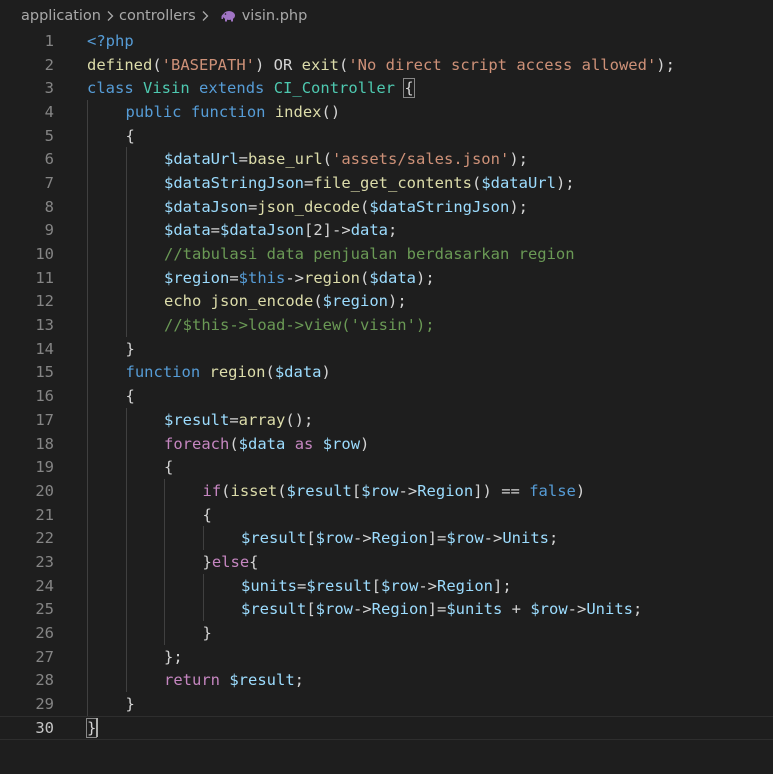 The width and height of the screenshot is (773, 774). I want to click on code-line: 24 $units = $result[$row -> Region];, so click(386, 585).